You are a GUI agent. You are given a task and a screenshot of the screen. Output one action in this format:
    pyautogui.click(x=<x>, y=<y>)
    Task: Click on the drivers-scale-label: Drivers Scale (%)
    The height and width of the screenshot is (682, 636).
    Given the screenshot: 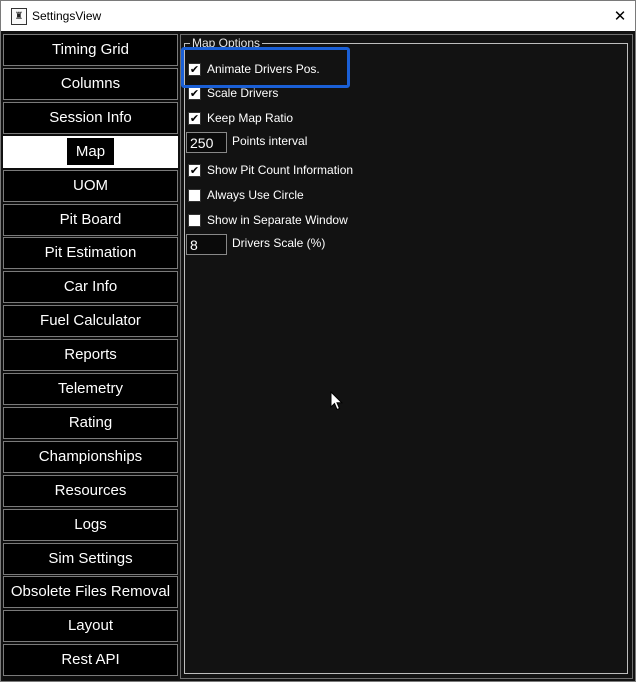 What is the action you would take?
    pyautogui.click(x=279, y=243)
    